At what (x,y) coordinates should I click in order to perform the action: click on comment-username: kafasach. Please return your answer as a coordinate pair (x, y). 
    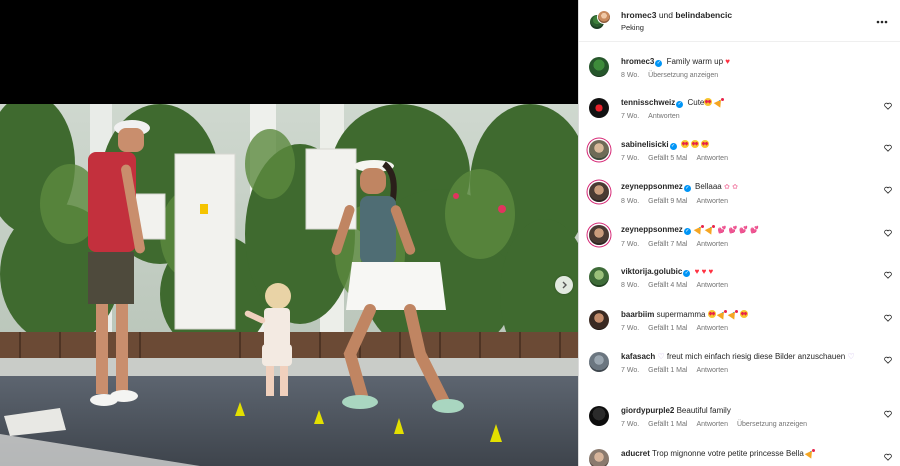
    Looking at the image, I should click on (638, 356).